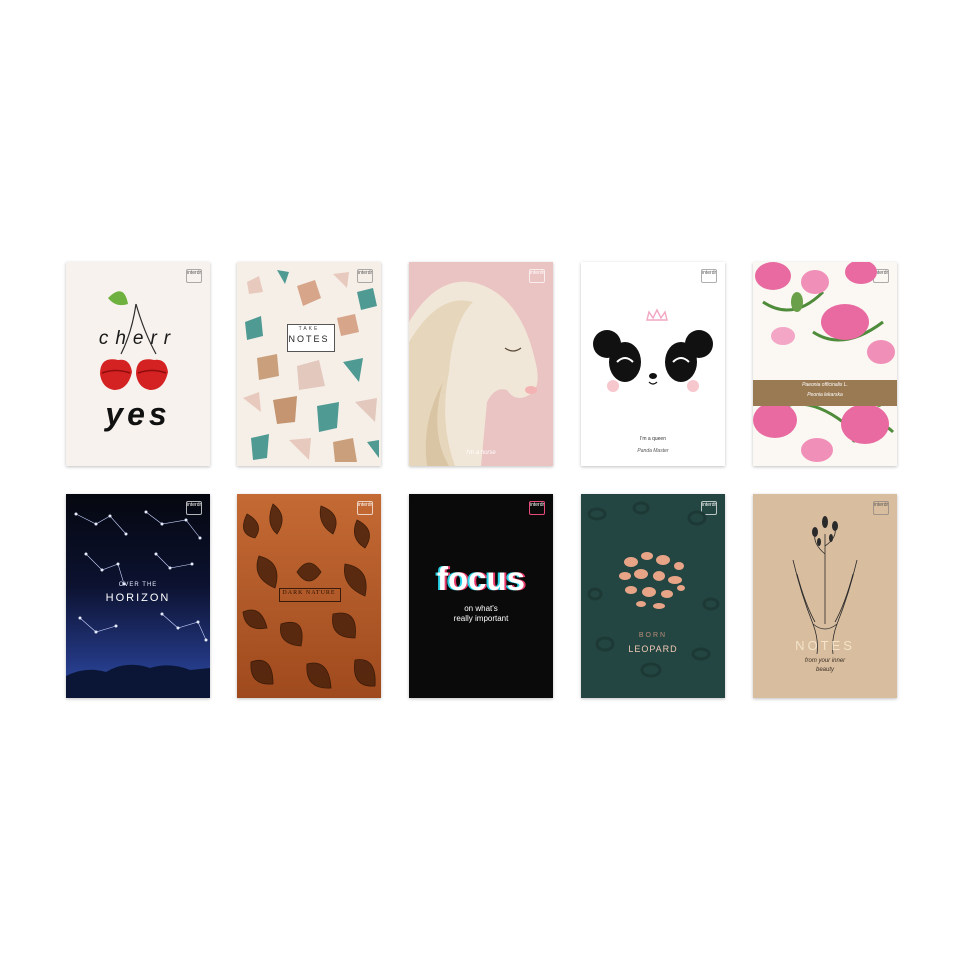 This screenshot has height=960, width=960. I want to click on cherry-cover: interdruk cherr yes, so click(138, 364).